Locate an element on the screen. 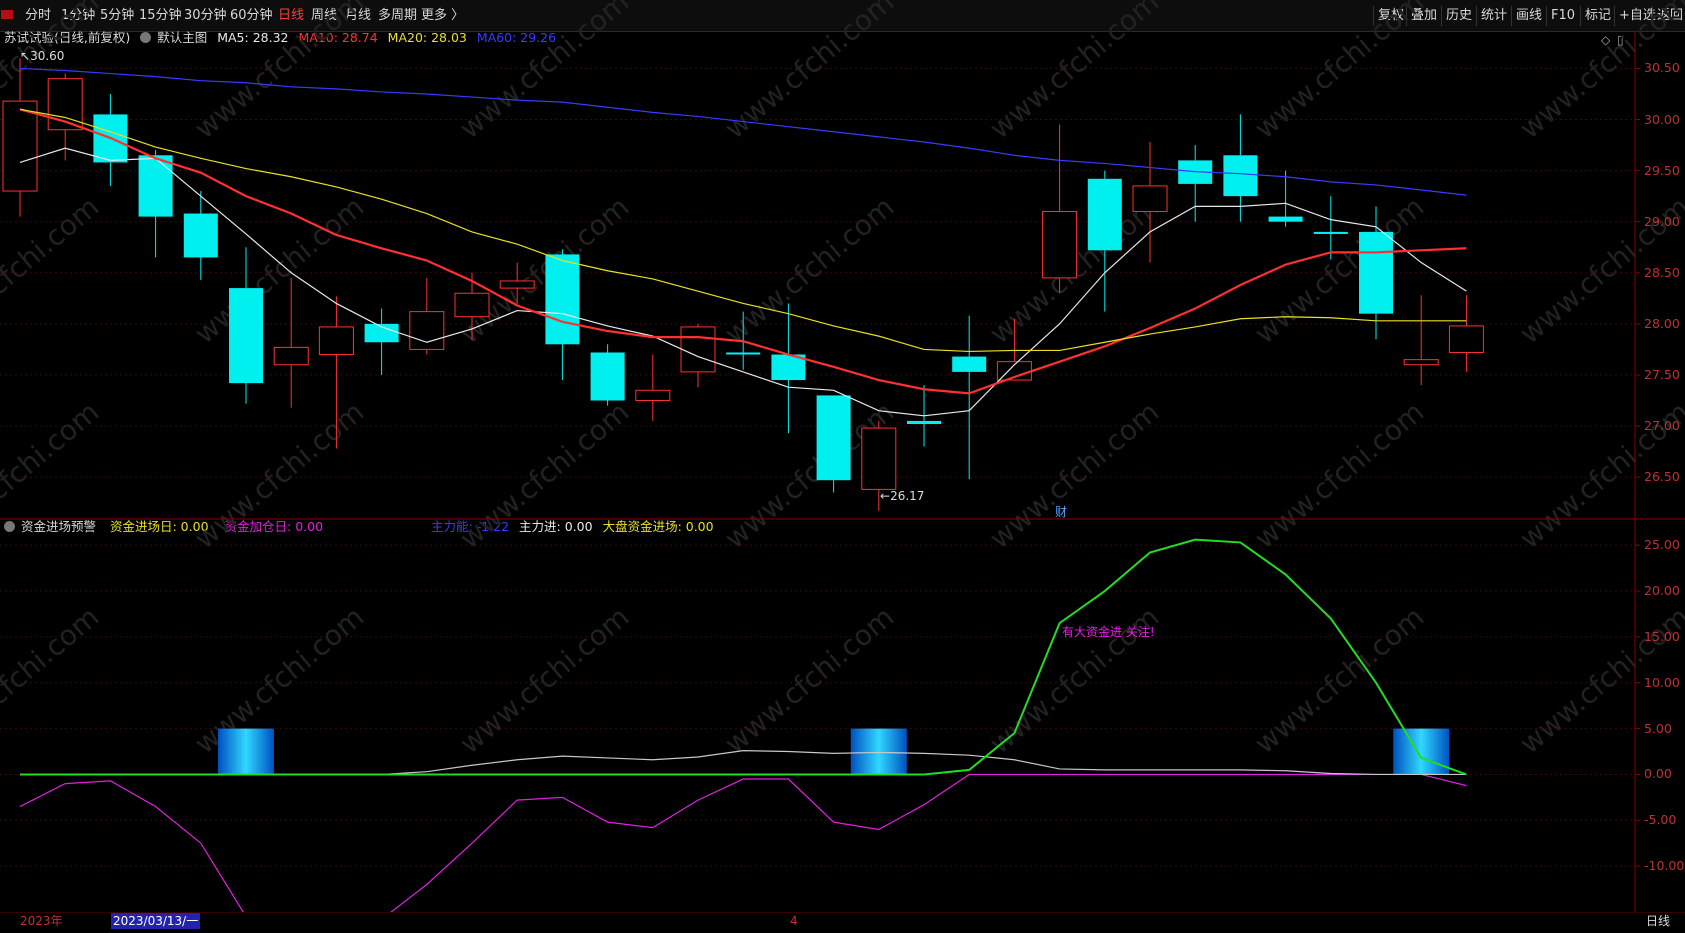 The width and height of the screenshot is (1685, 933). year-label: 2023年 is located at coordinates (41, 921).